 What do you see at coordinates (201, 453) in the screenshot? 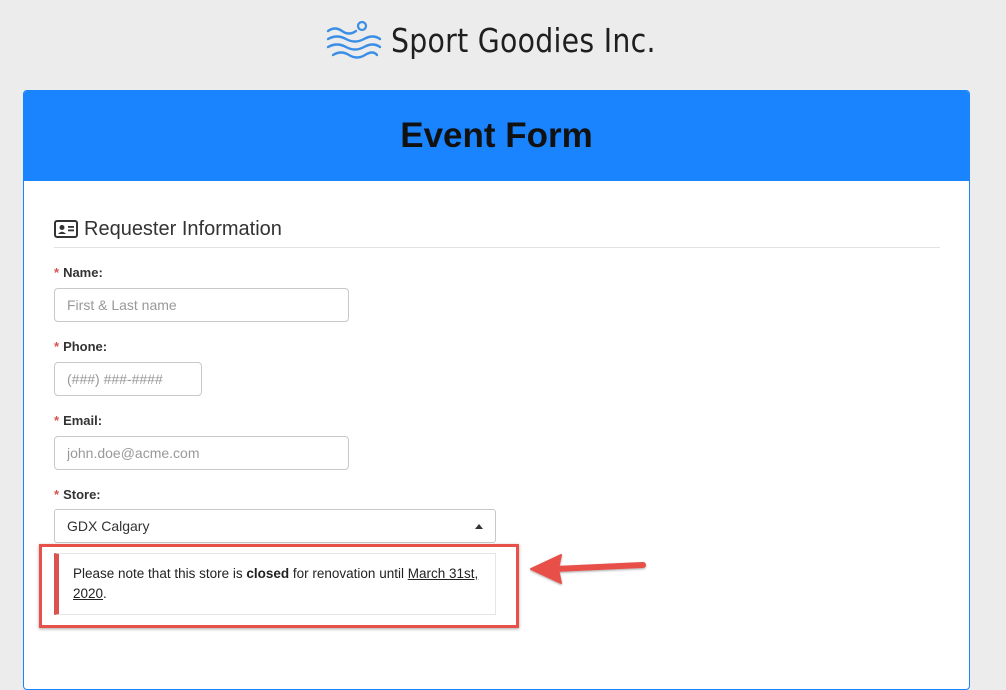
I see `email-input` at bounding box center [201, 453].